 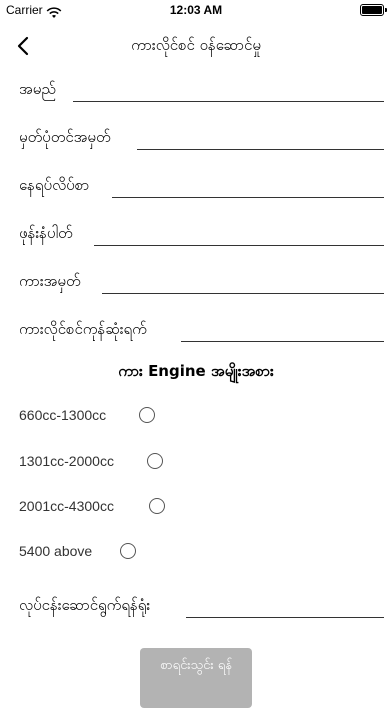 What do you see at coordinates (228, 101) in the screenshot?
I see `name-input` at bounding box center [228, 101].